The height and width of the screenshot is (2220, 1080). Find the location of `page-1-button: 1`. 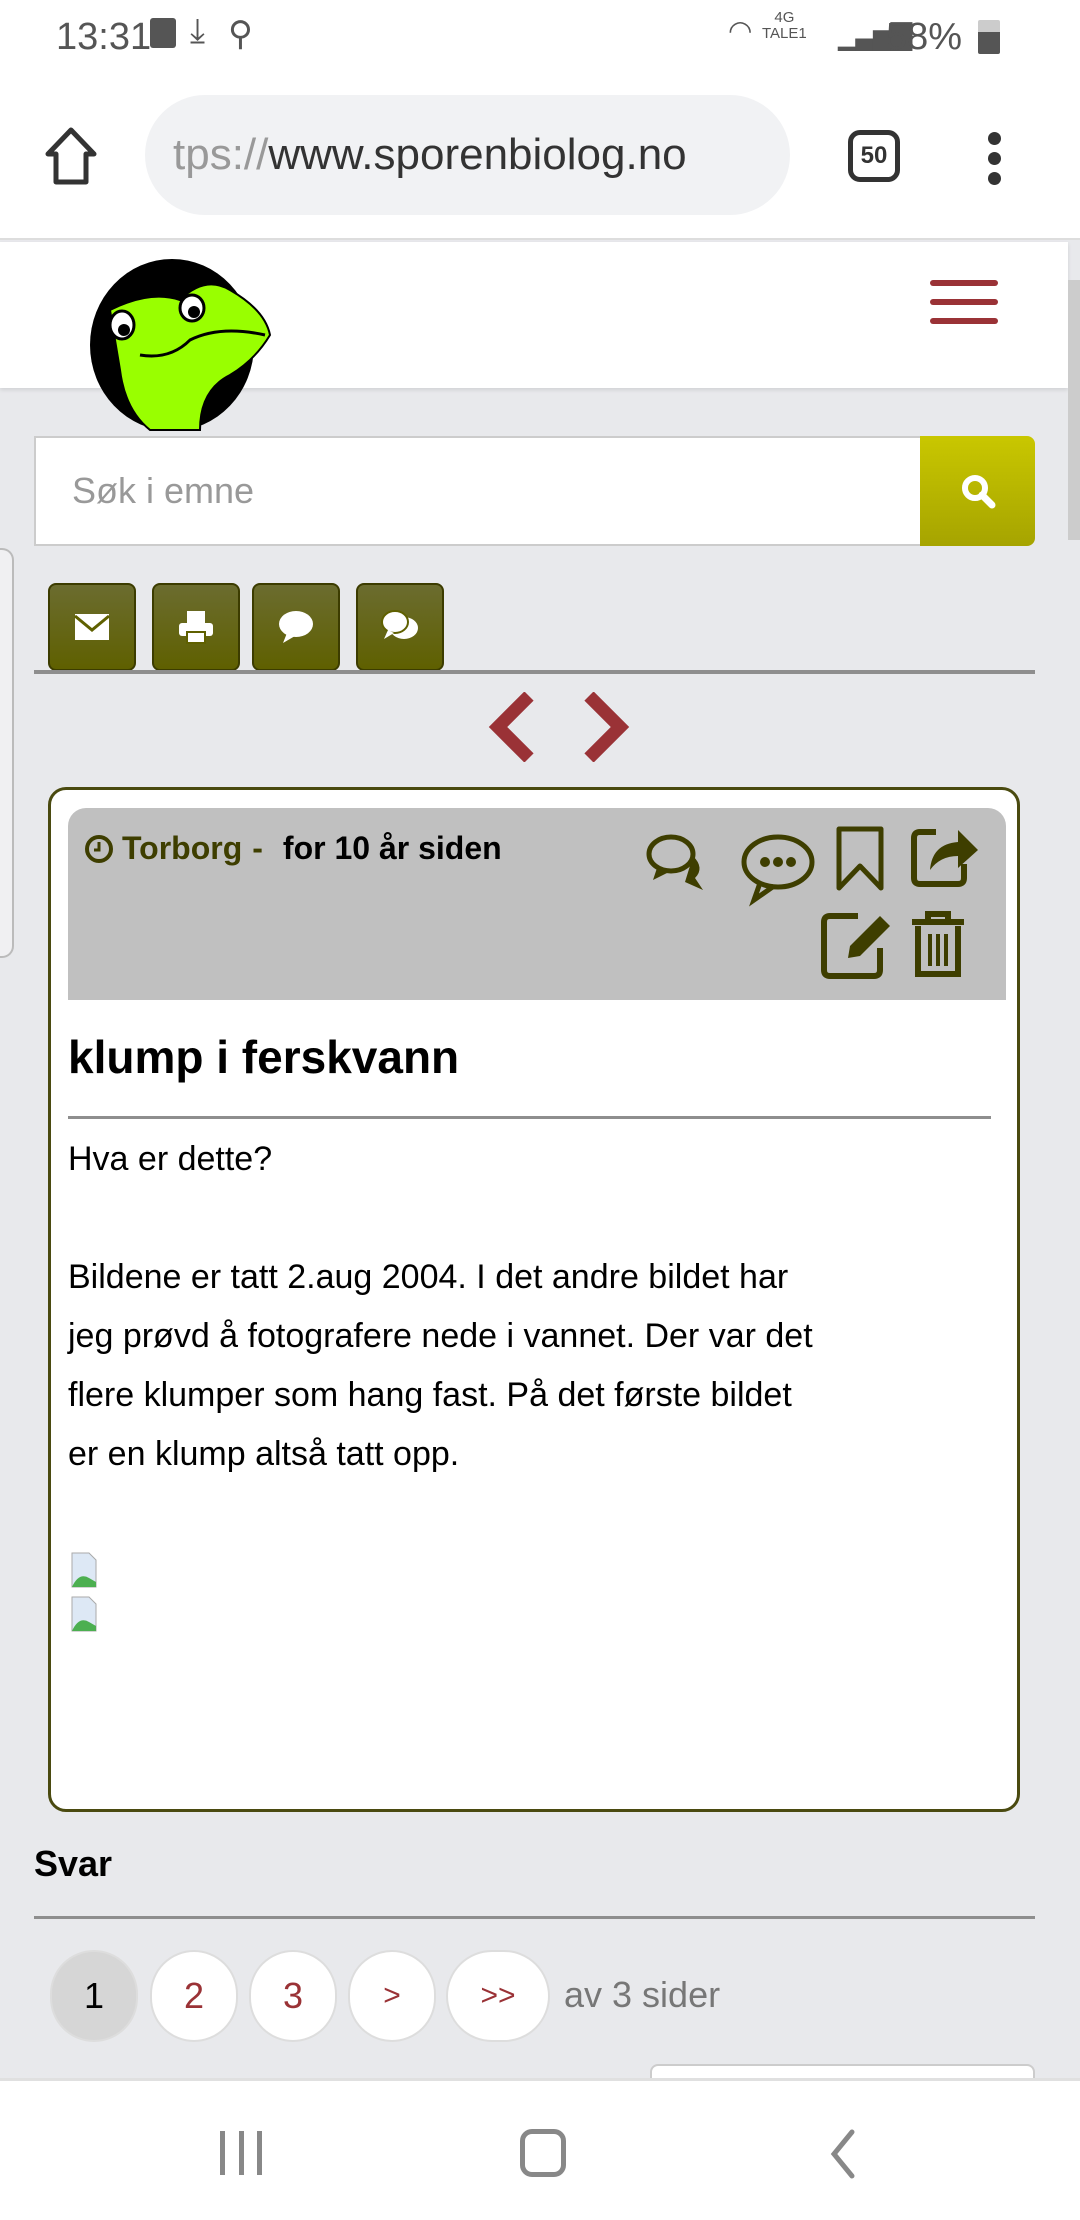

page-1-button: 1 is located at coordinates (94, 1996).